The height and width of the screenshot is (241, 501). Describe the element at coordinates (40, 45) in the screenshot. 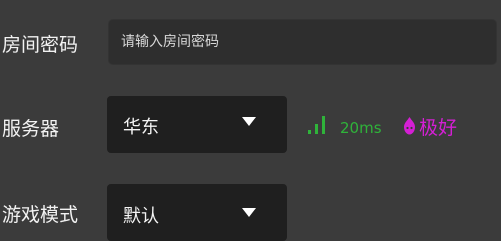

I see `room-password-label: 房间密码` at that location.